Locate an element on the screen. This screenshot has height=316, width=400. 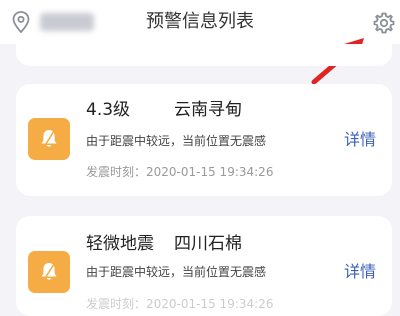
alert-magnitude: 轻微地震 is located at coordinates (120, 244).